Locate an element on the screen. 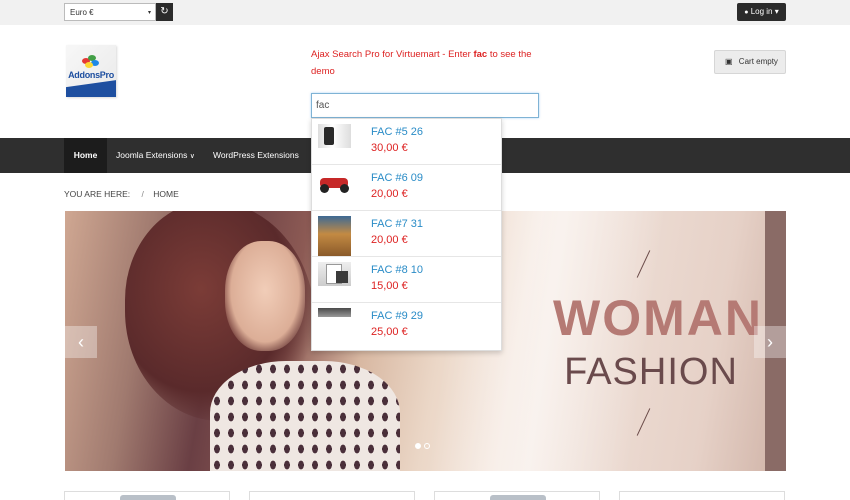  slider-dot-active is located at coordinates (418, 446).